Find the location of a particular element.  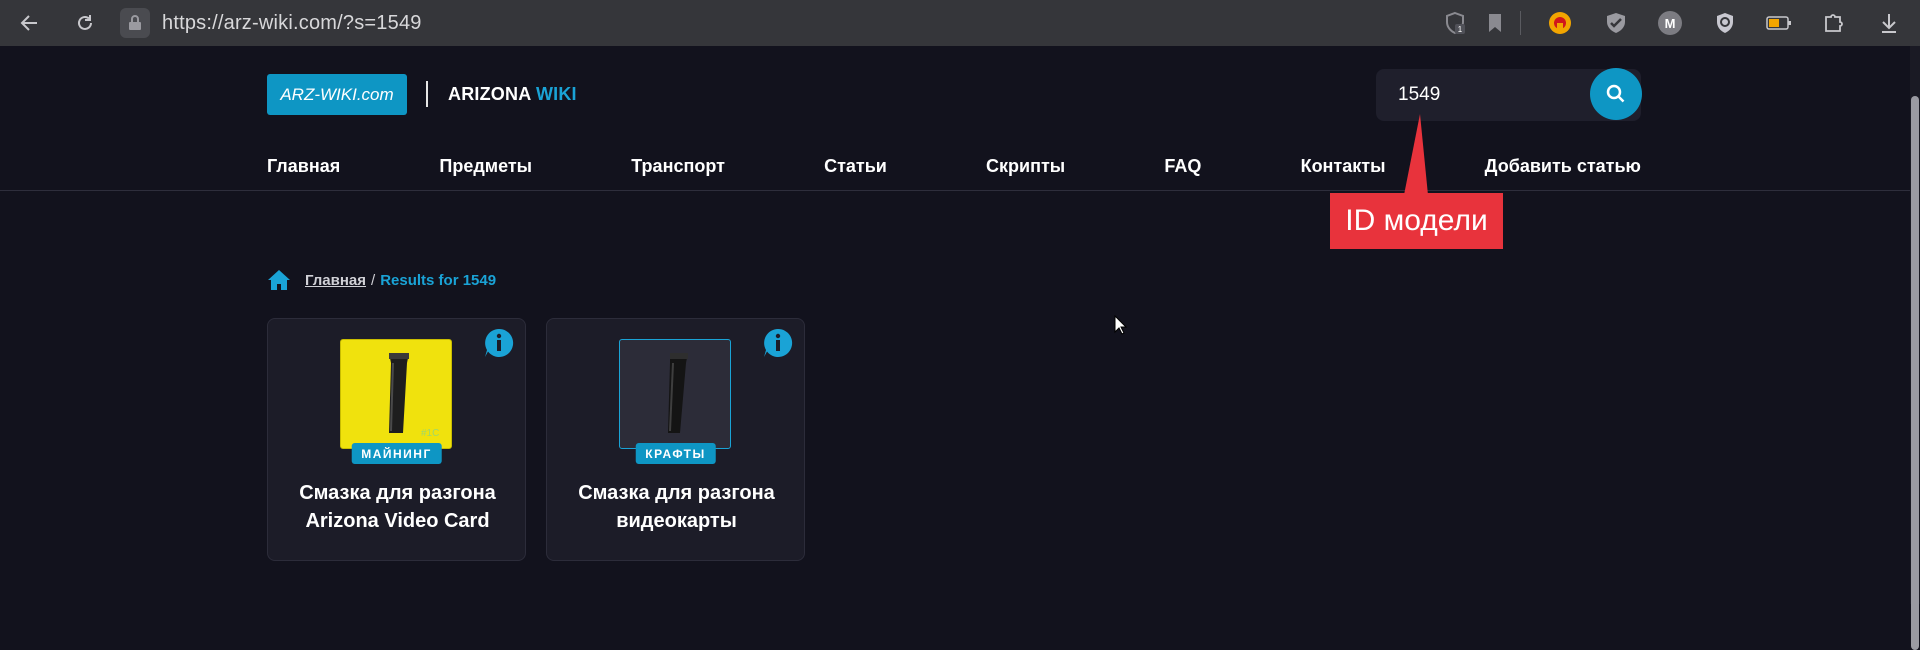

svg-text: 1 is located at coordinates (1460, 29).